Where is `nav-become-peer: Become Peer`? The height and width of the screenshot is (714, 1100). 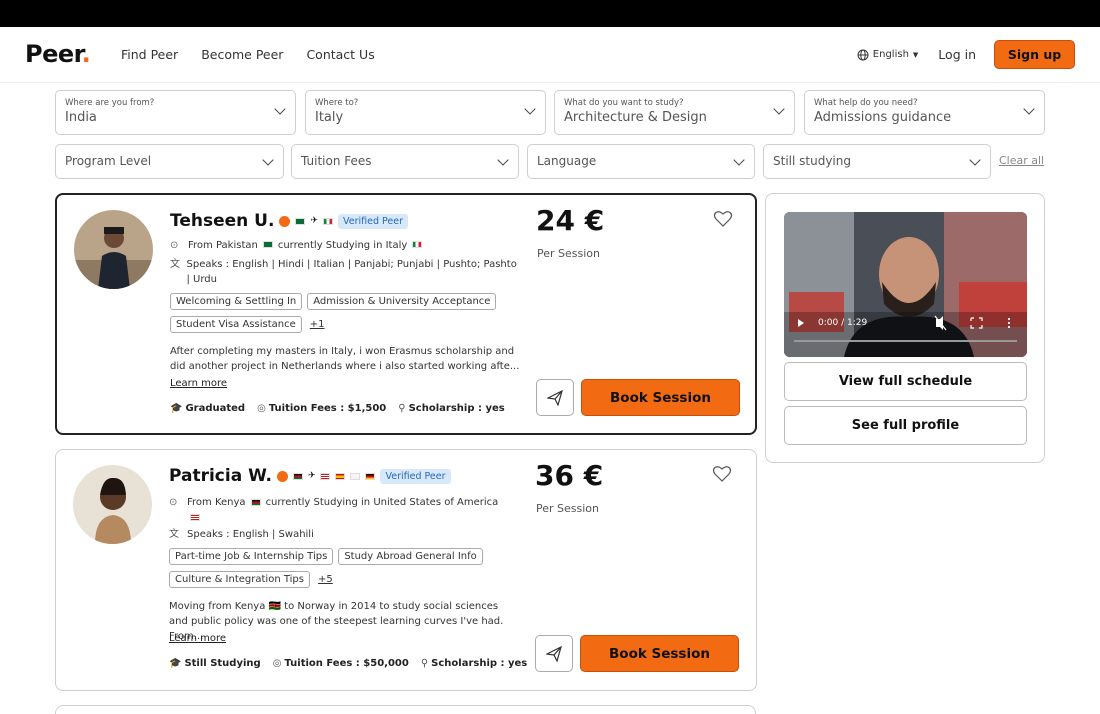
nav-become-peer: Become Peer is located at coordinates (242, 54).